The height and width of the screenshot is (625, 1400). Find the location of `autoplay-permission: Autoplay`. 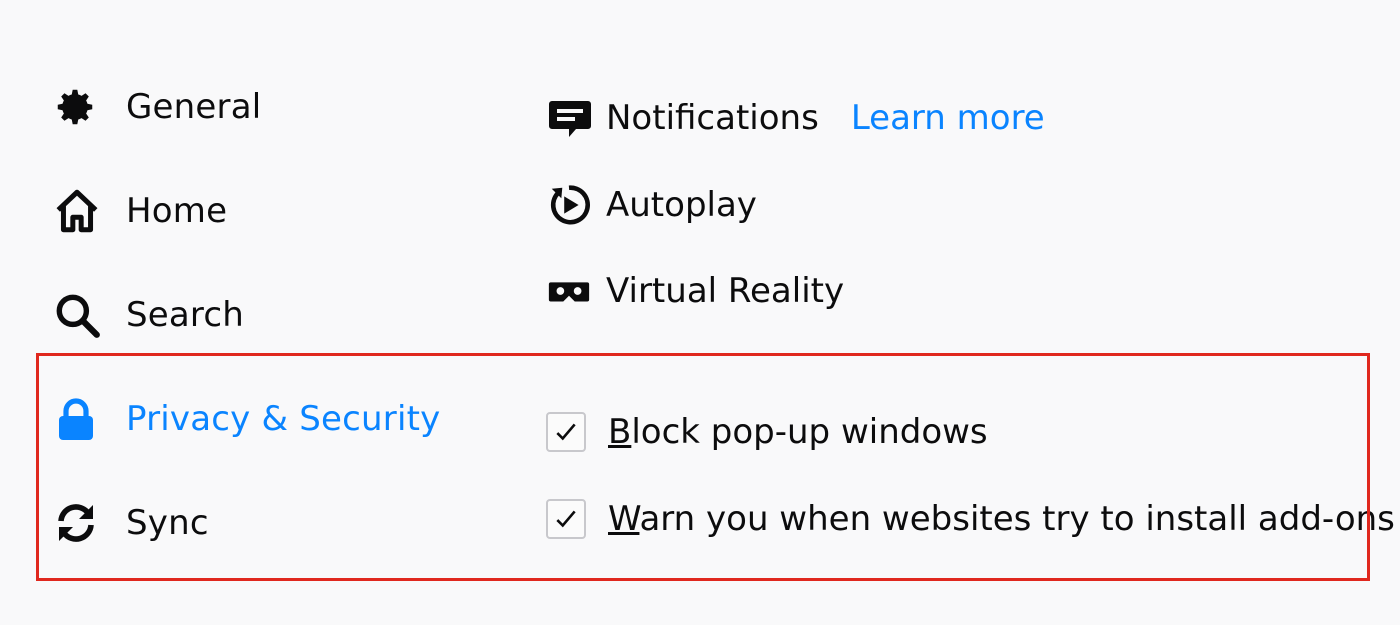

autoplay-permission: Autoplay is located at coordinates (651, 205).